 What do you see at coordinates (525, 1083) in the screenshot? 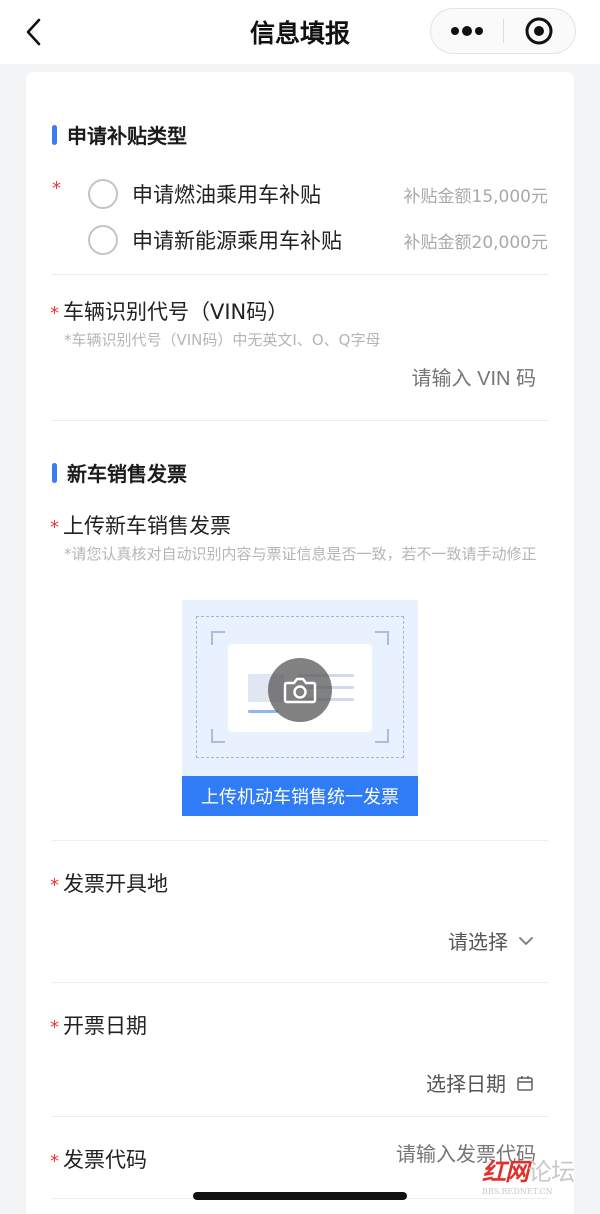
I see `calendar-icon` at bounding box center [525, 1083].